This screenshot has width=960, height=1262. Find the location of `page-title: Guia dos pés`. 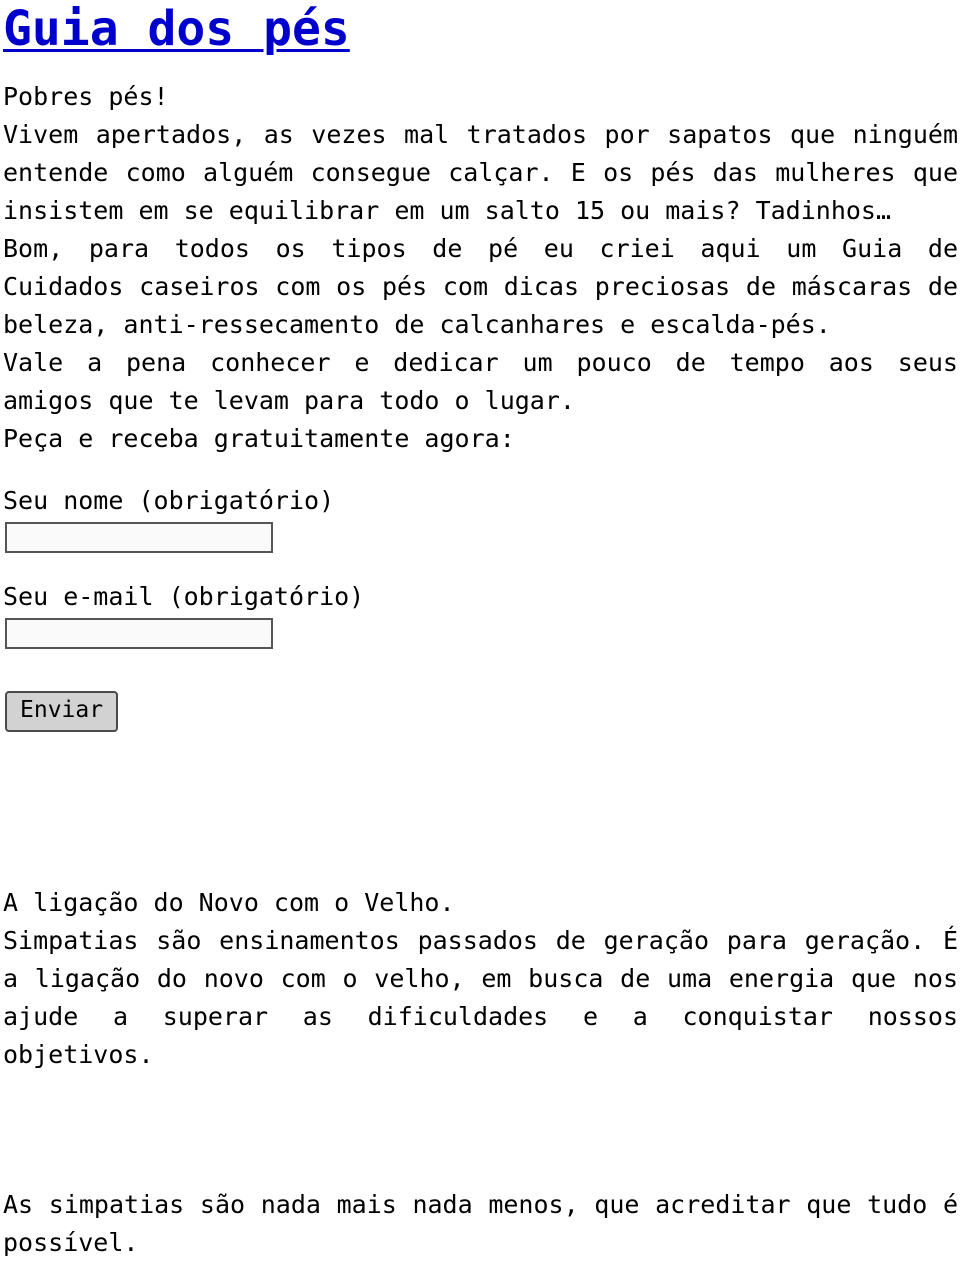

page-title: Guia dos pés is located at coordinates (480, 29).